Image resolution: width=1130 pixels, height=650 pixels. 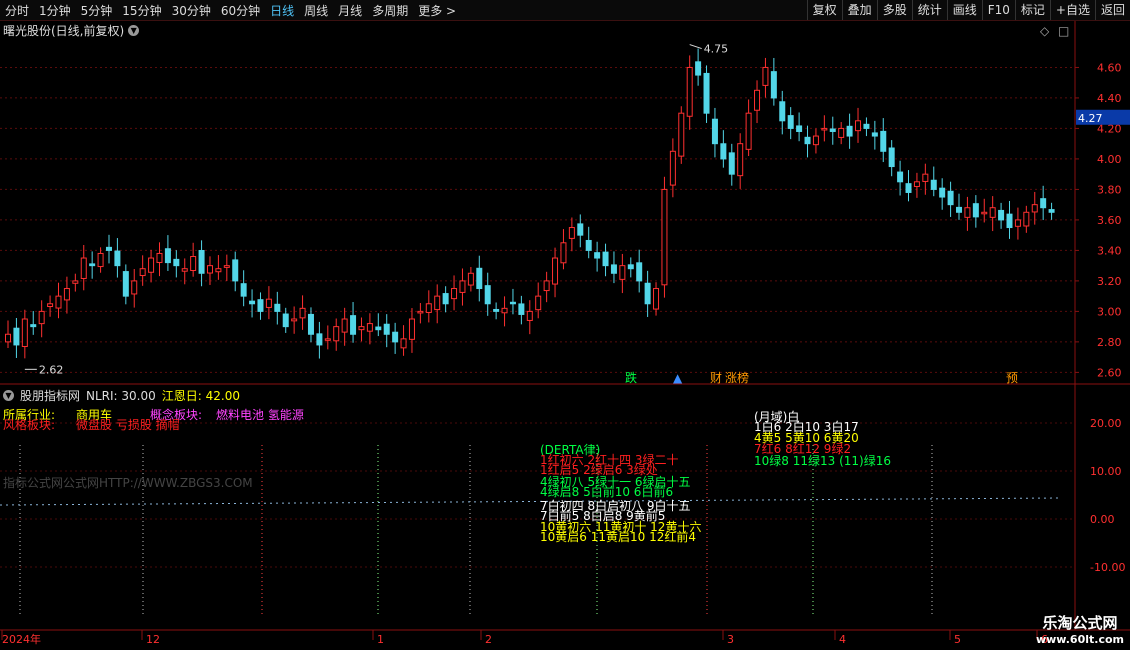 I want to click on toolbar-button: 返回, so click(x=1112, y=10).